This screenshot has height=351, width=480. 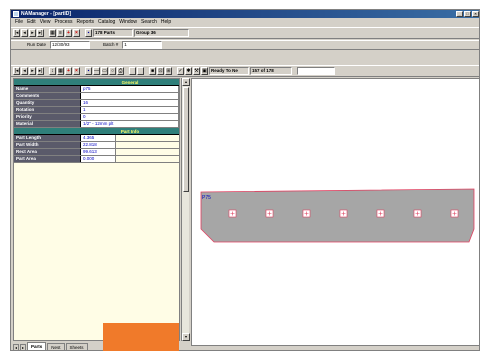 I want to click on scroll-thumb, so click(x=186, y=139).